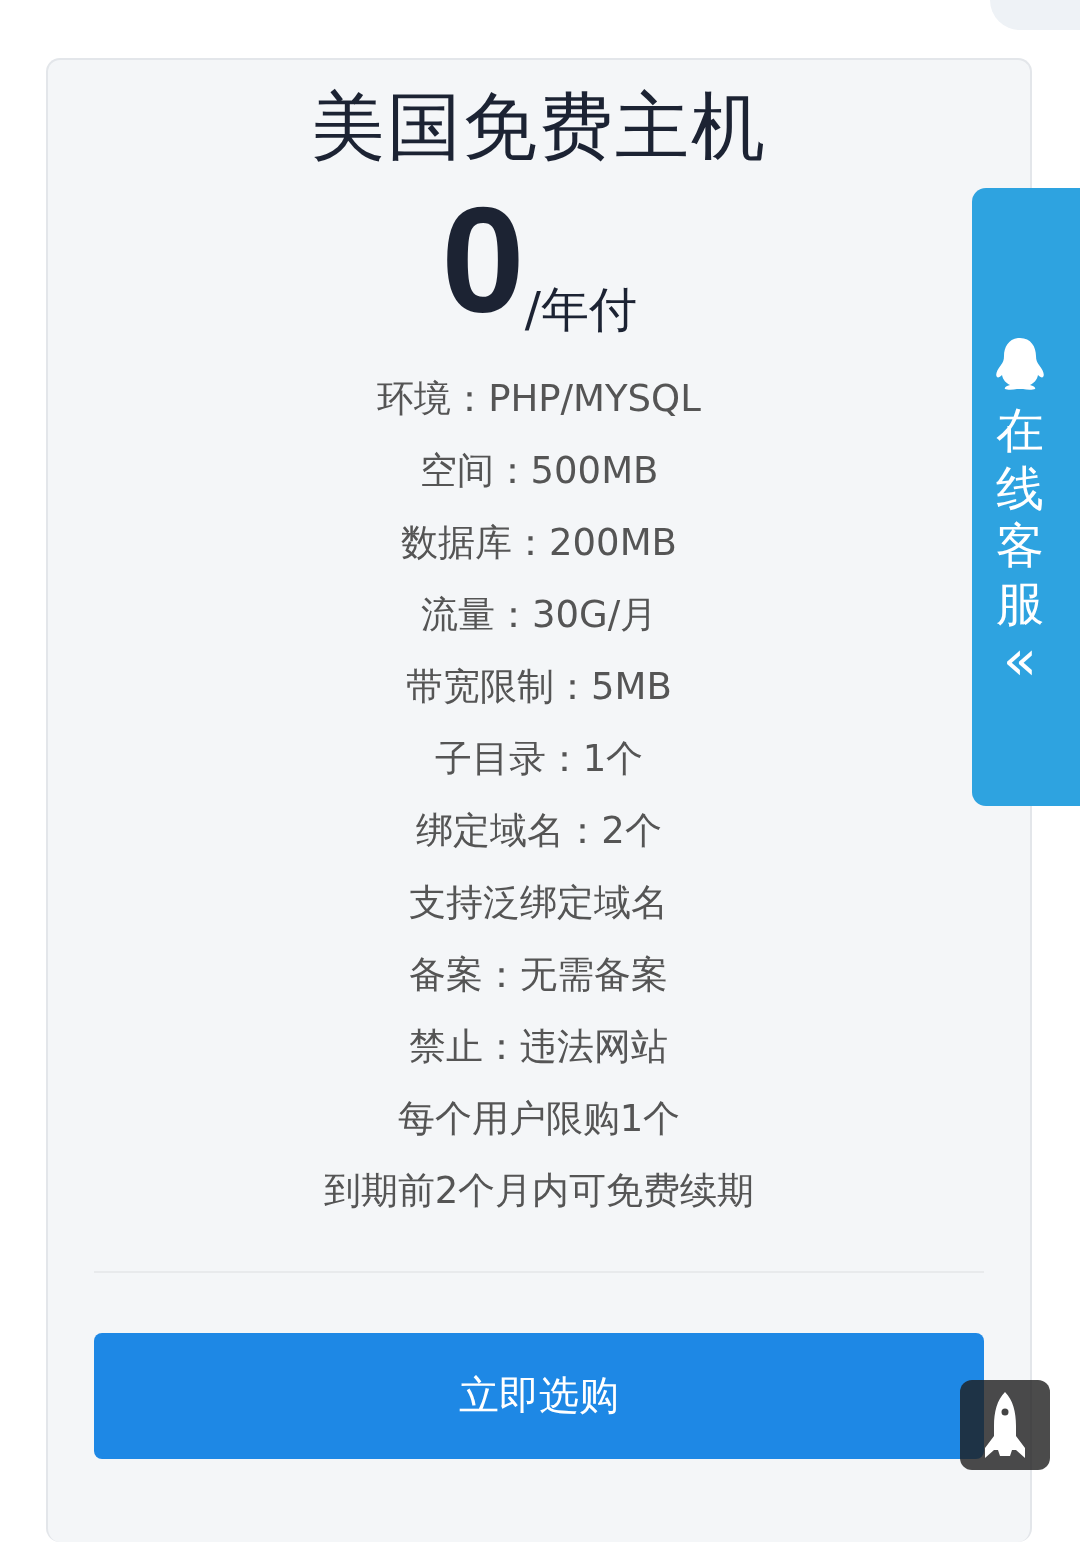 The height and width of the screenshot is (1542, 1080). I want to click on back-to-top-button, so click(1005, 1425).